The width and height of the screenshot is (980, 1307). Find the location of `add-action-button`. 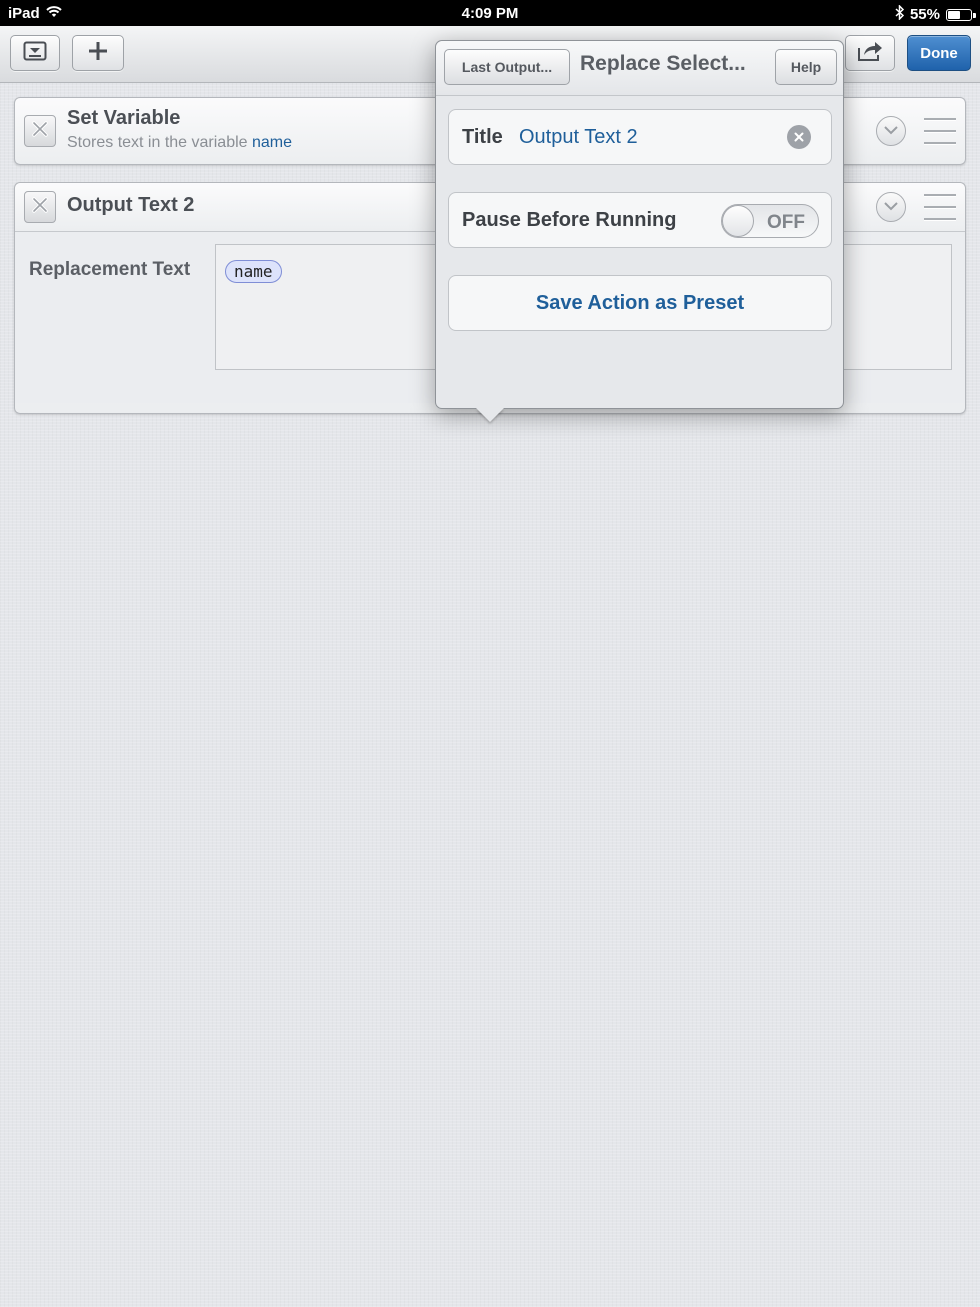

add-action-button is located at coordinates (98, 53).